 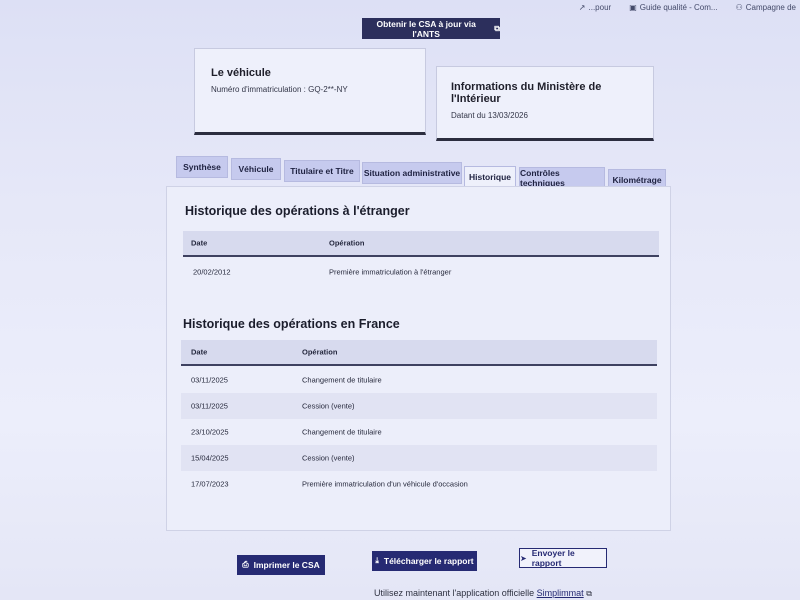 What do you see at coordinates (412, 173) in the screenshot?
I see `tab-situation-administrative: Situation administrative` at bounding box center [412, 173].